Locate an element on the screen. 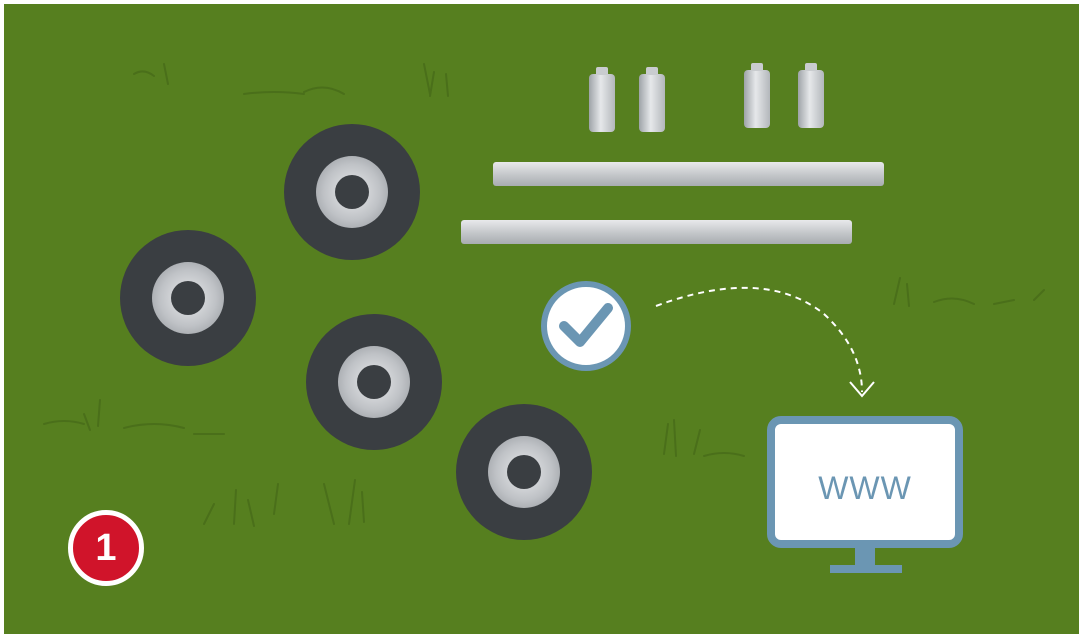  computer-monitor-icon: WWW is located at coordinates (865, 482).